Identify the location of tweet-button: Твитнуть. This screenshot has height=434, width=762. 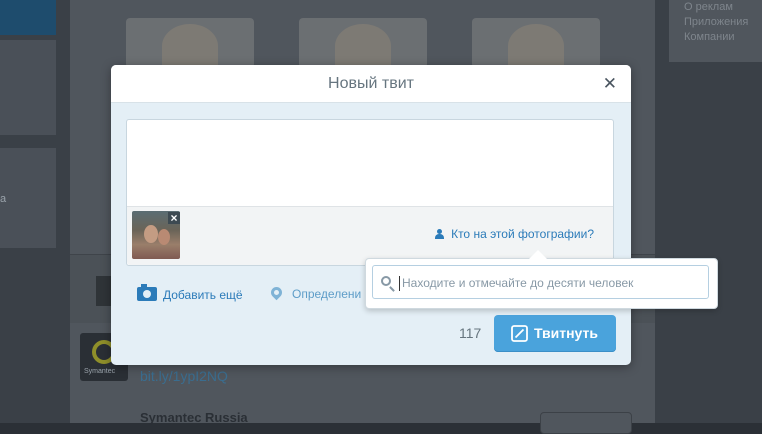
(555, 333).